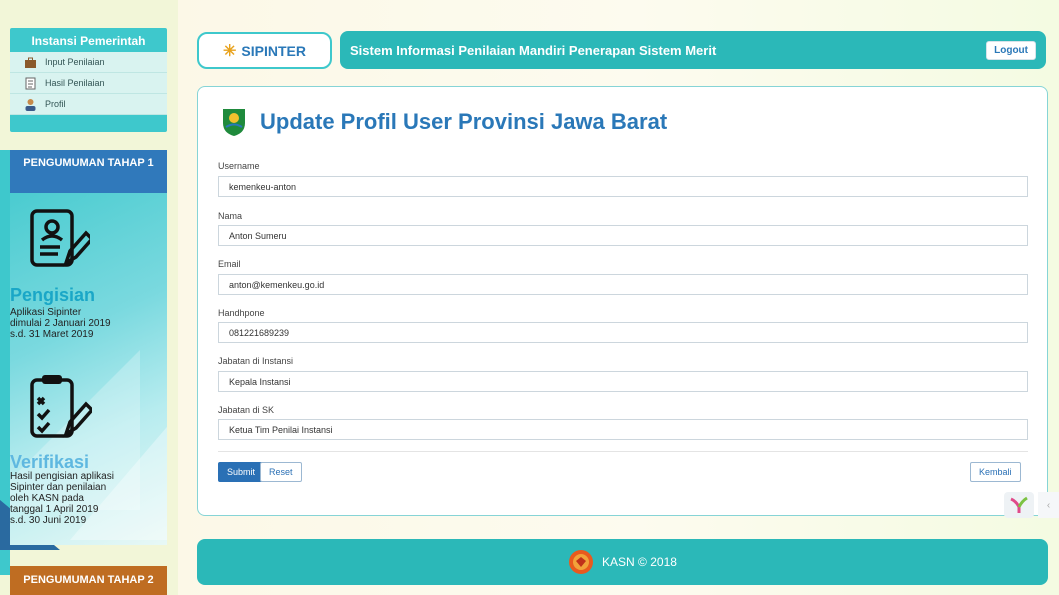 The image size is (1059, 595). I want to click on step-text-line: Aplikasi Sipinter, so click(46, 312).